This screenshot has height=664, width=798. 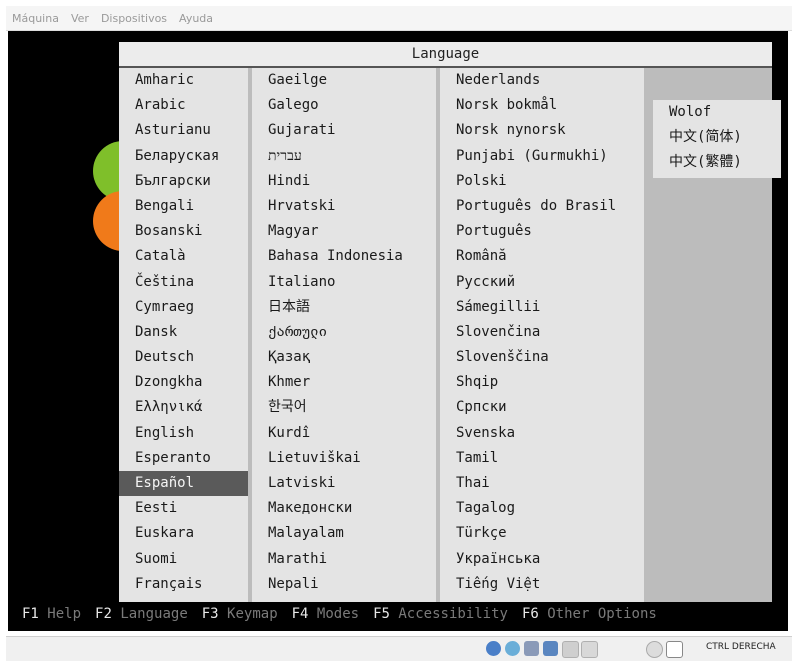 What do you see at coordinates (344, 332) in the screenshot?
I see `language-option: ქართული` at bounding box center [344, 332].